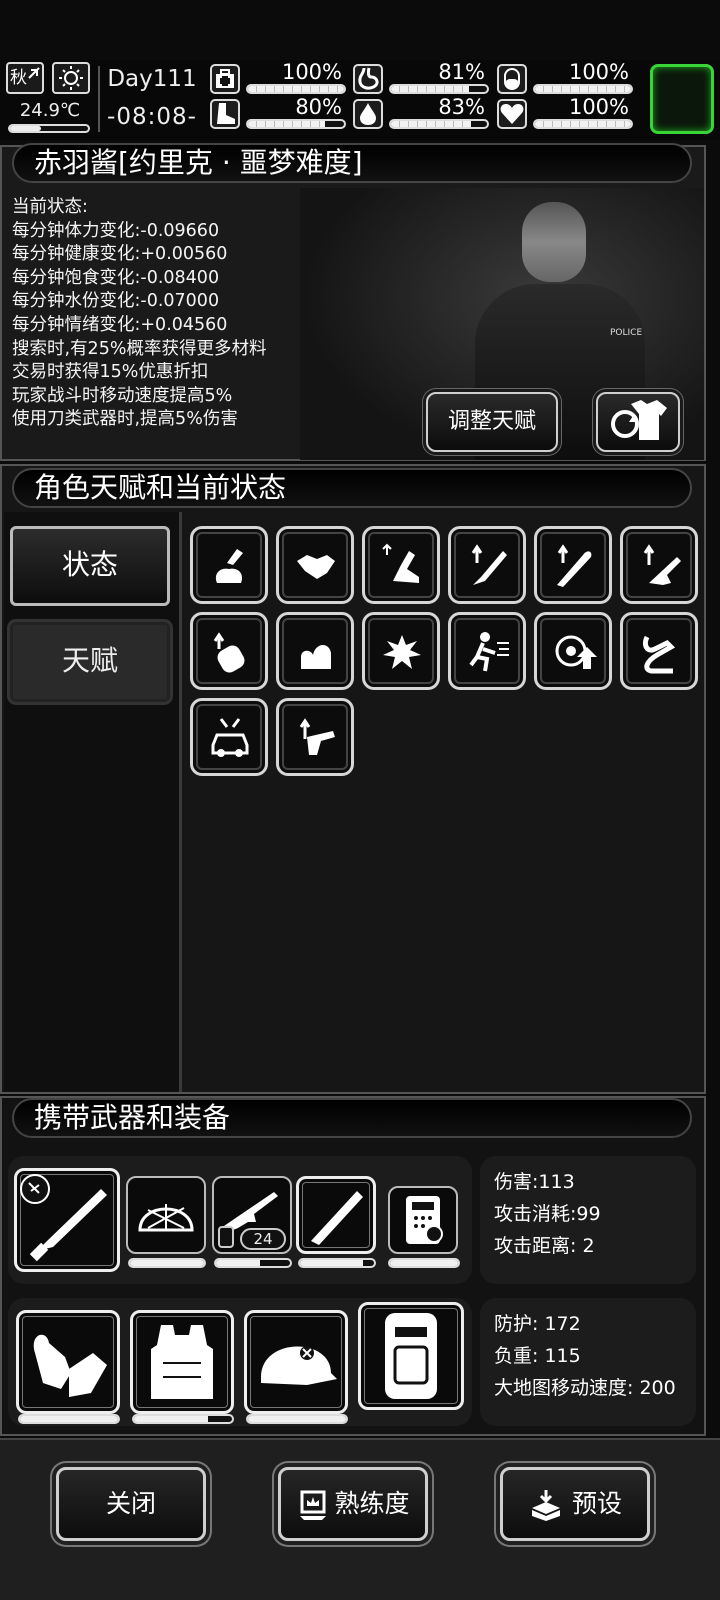 Image resolution: width=720 pixels, height=1600 pixels. I want to click on talent-sprint, so click(401, 565).